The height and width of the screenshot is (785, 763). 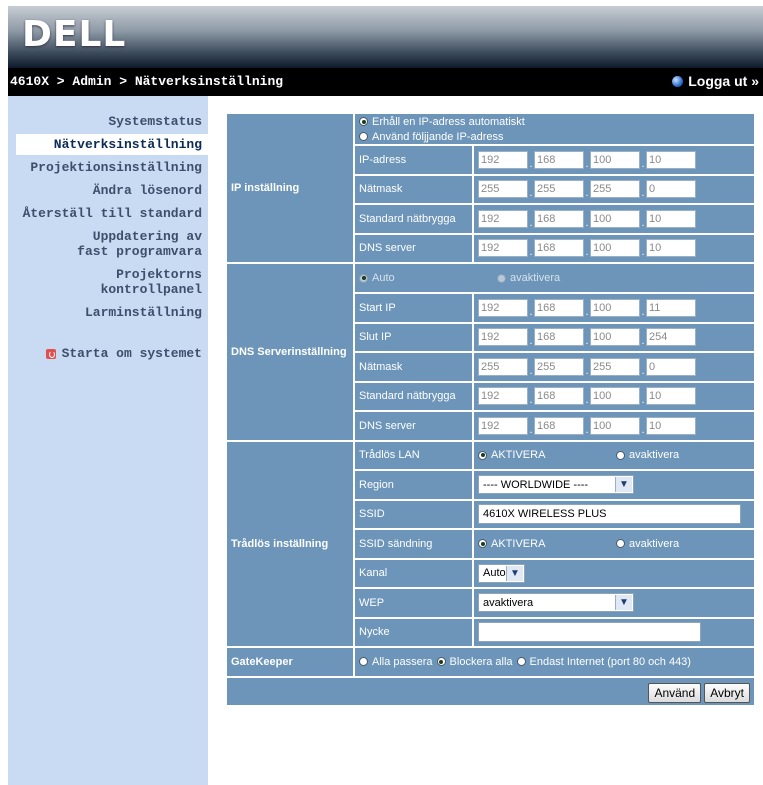 I want to click on cancel-button: Avbryt, so click(x=727, y=693).